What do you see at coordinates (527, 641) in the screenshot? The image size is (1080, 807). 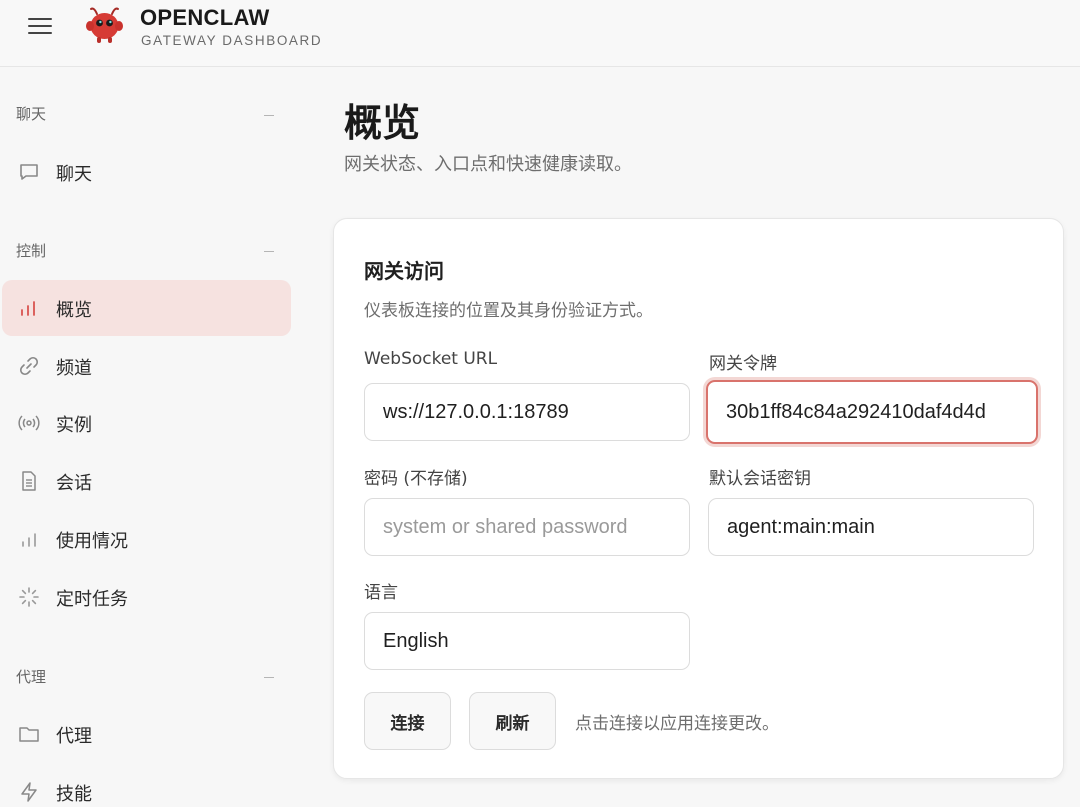 I see `language-select: English` at bounding box center [527, 641].